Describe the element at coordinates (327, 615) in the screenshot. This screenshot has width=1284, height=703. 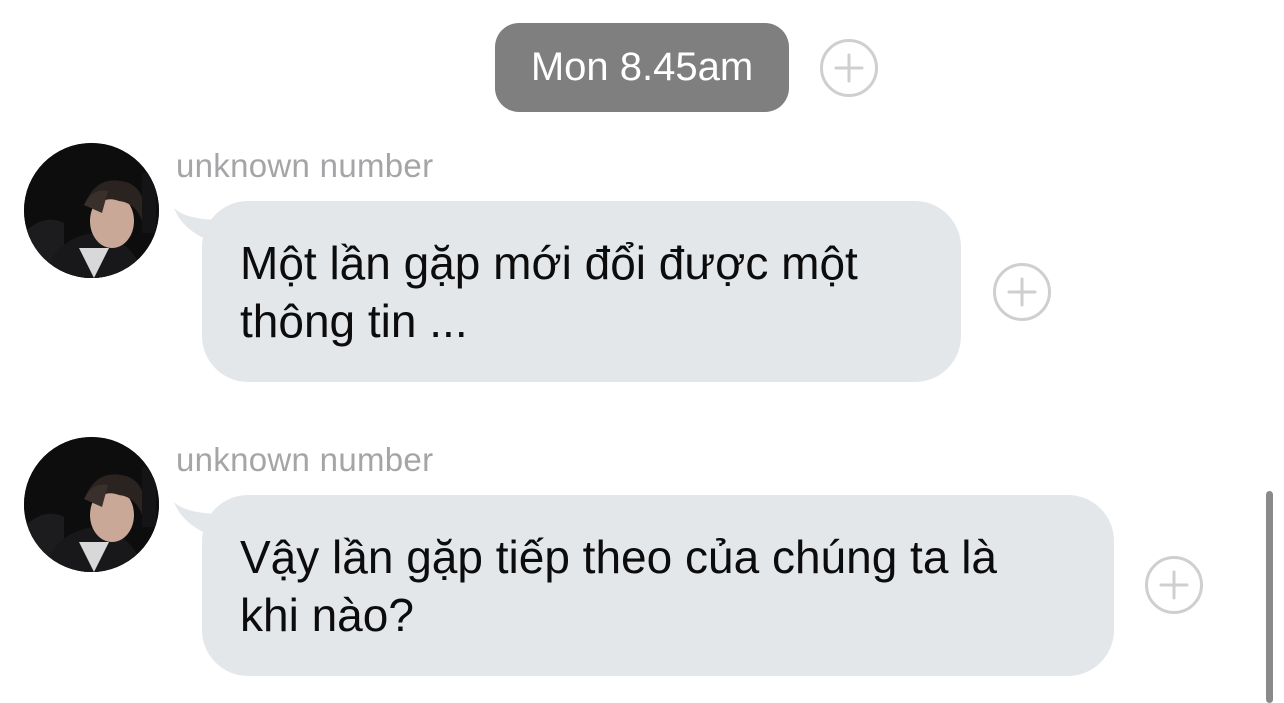
I see `message-text-line: khi nào?` at that location.